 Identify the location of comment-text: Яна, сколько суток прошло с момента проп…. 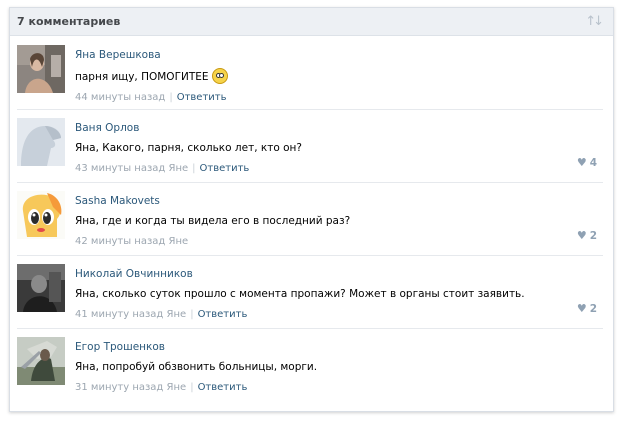
(300, 294).